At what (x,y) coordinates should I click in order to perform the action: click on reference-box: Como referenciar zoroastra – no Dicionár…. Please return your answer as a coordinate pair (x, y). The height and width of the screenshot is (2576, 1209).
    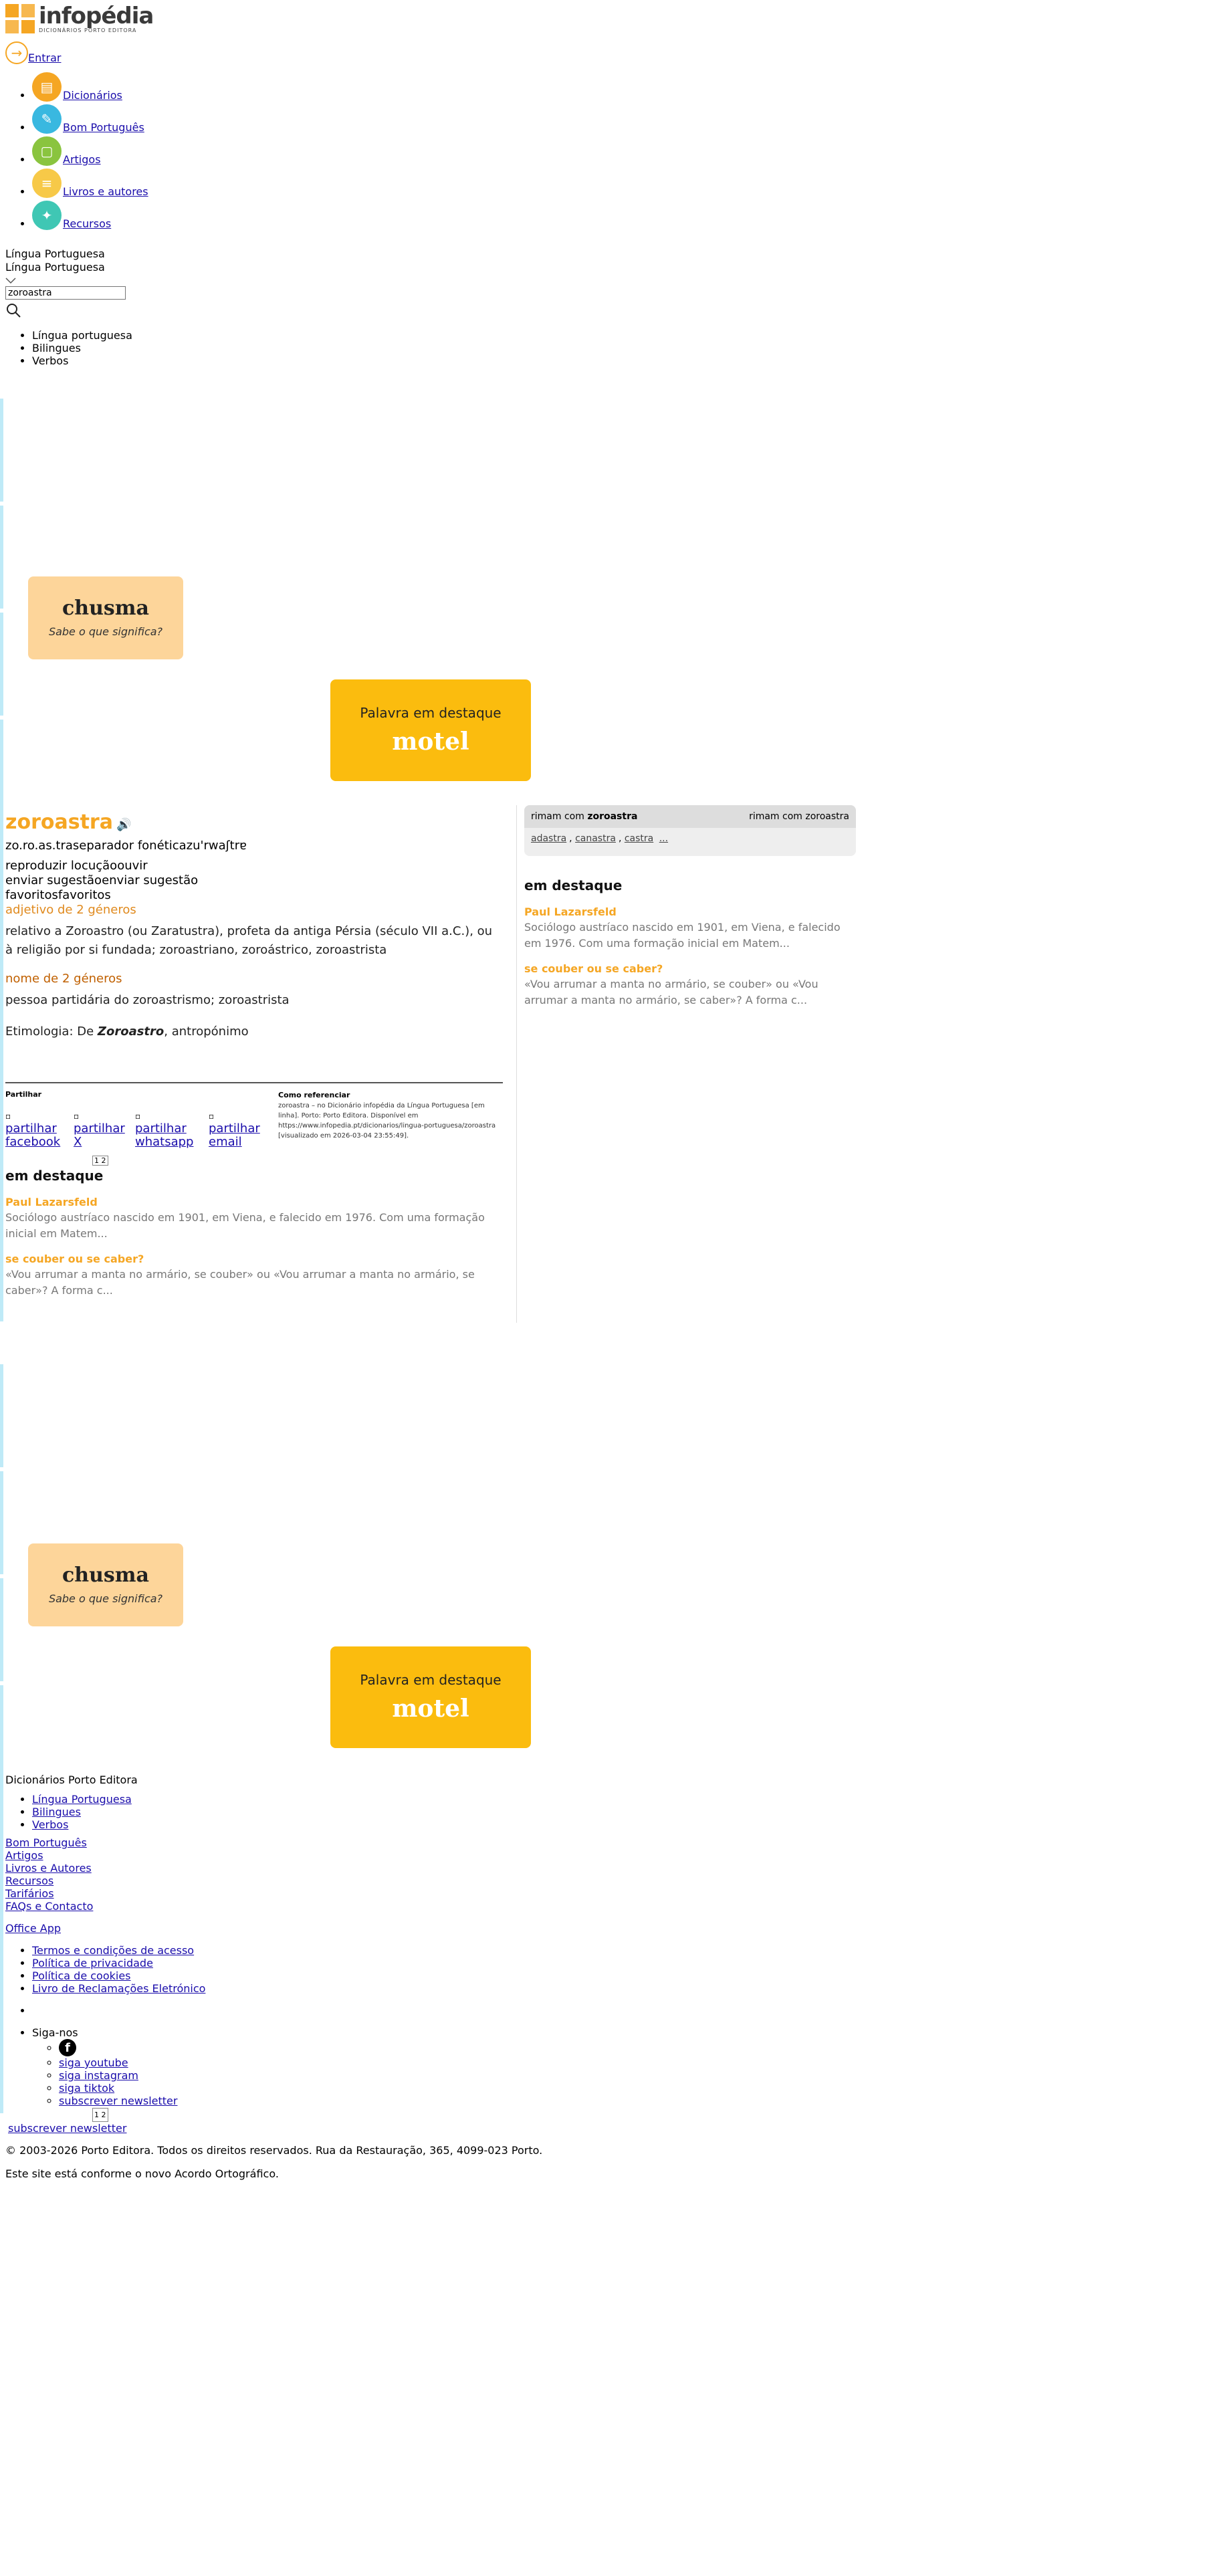
    Looking at the image, I should click on (389, 1115).